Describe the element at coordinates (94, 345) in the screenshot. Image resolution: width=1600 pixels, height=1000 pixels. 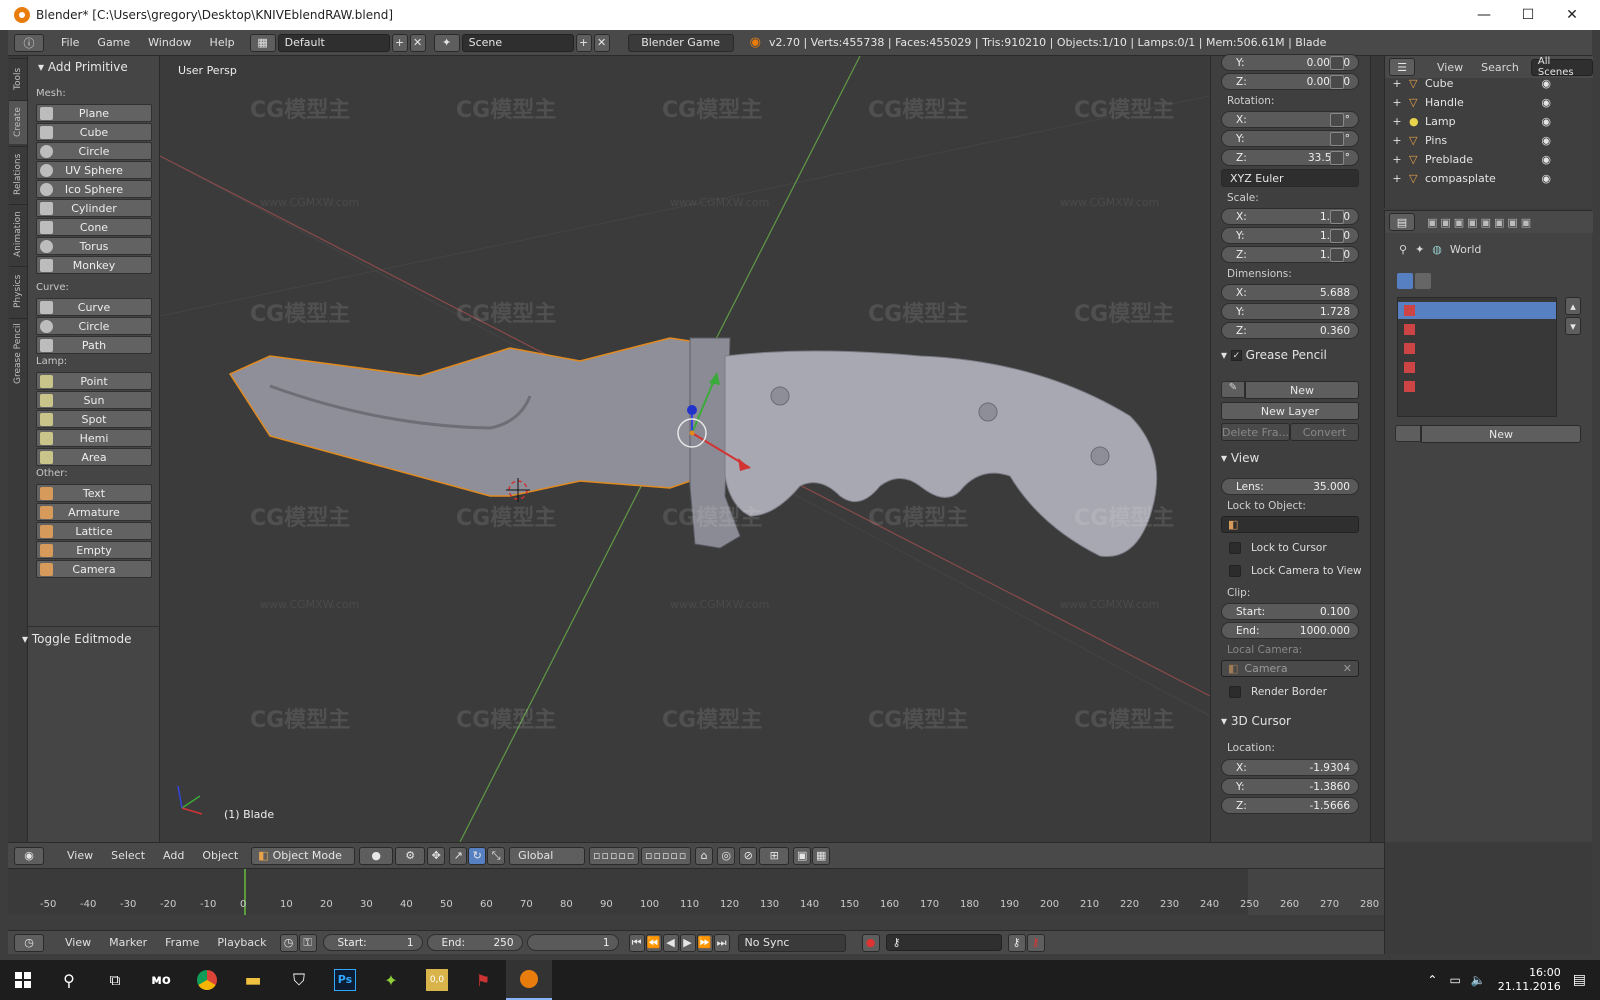
I see `add-path-button: Path` at that location.